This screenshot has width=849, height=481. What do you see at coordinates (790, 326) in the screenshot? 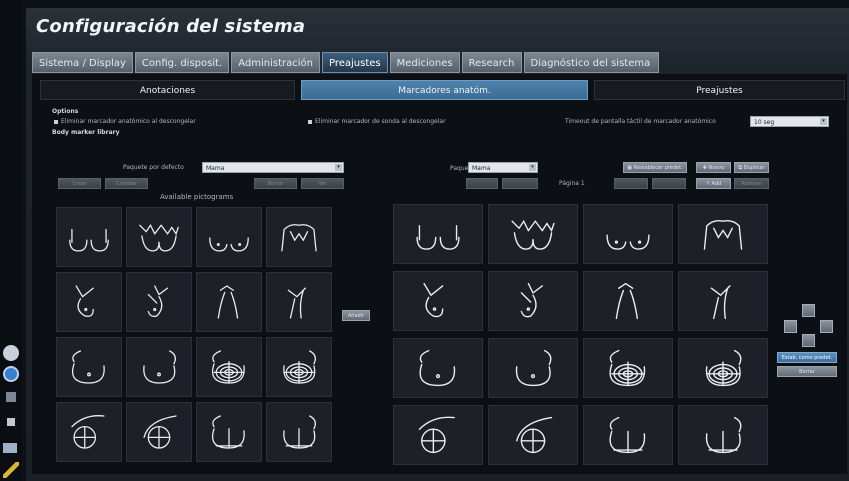
I see `move-left-button` at bounding box center [790, 326].